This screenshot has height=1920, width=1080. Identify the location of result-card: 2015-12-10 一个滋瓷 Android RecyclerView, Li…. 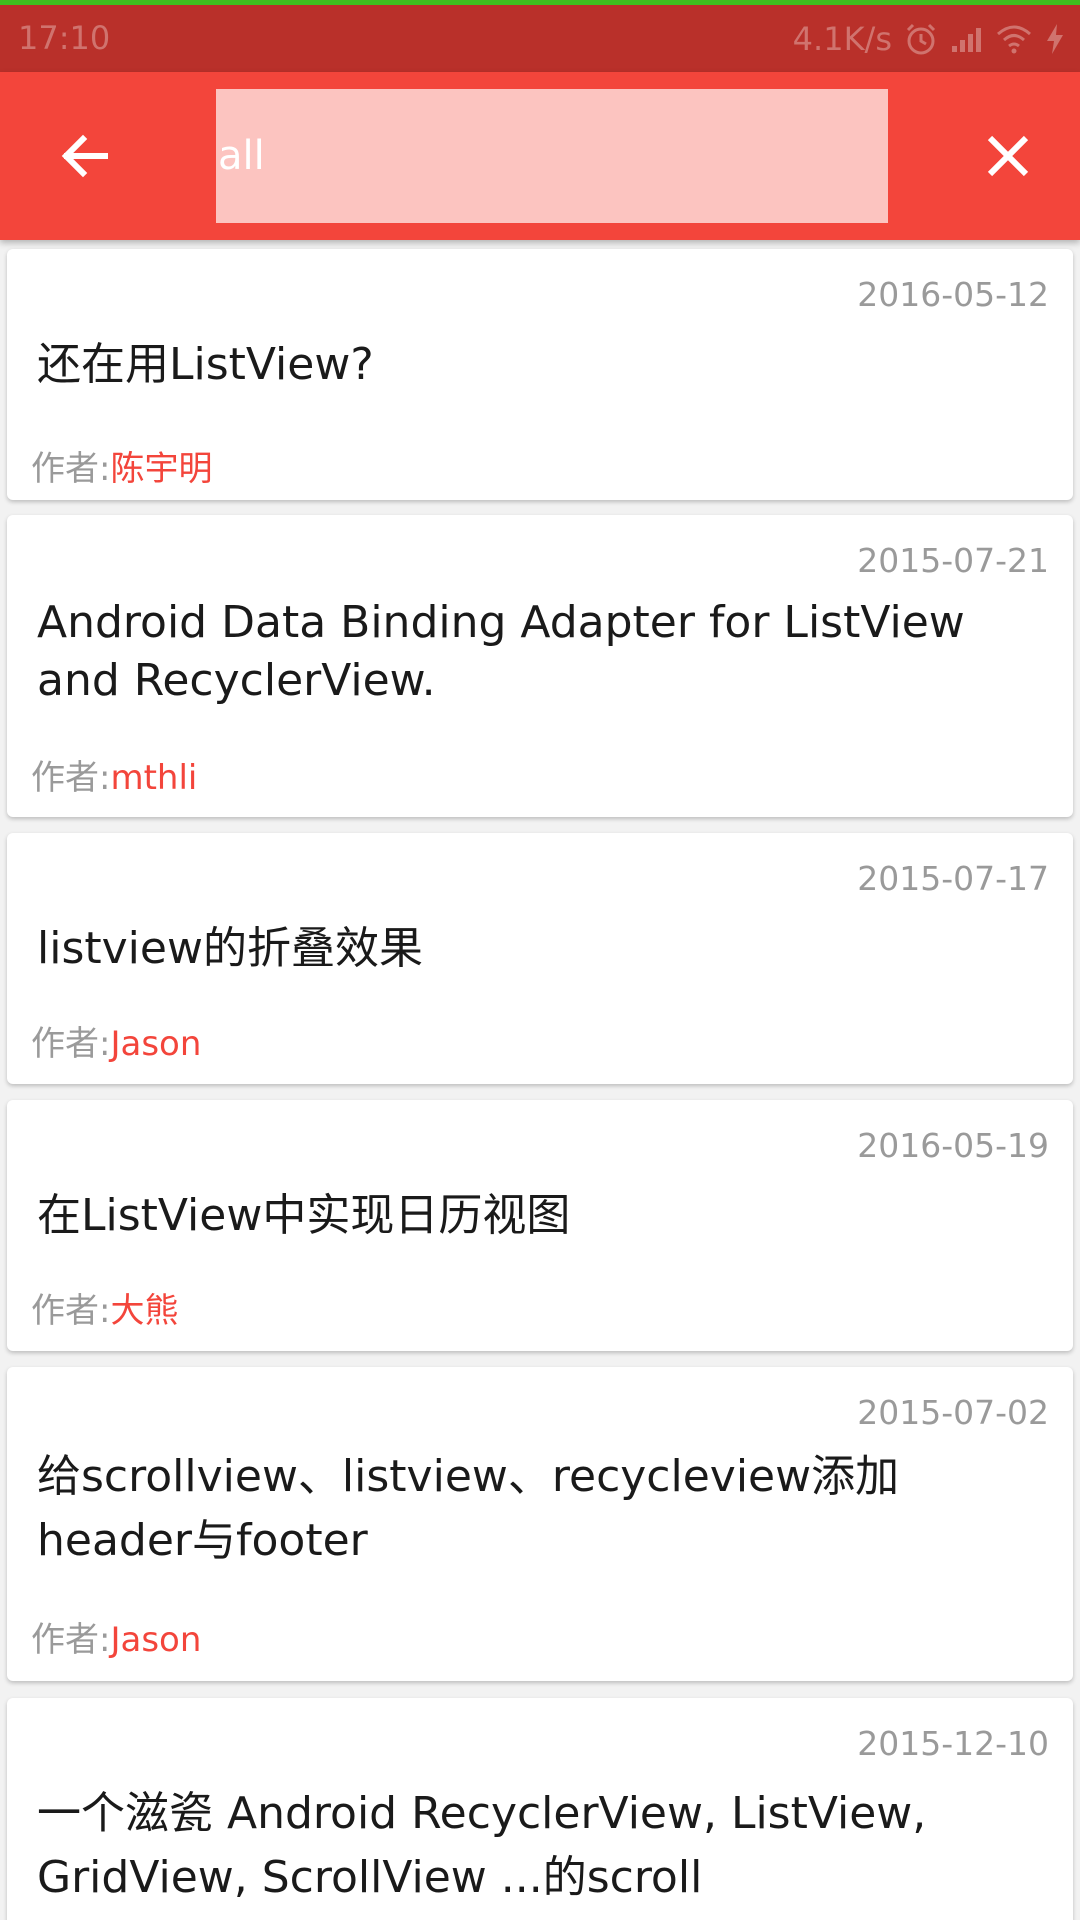
(540, 1809).